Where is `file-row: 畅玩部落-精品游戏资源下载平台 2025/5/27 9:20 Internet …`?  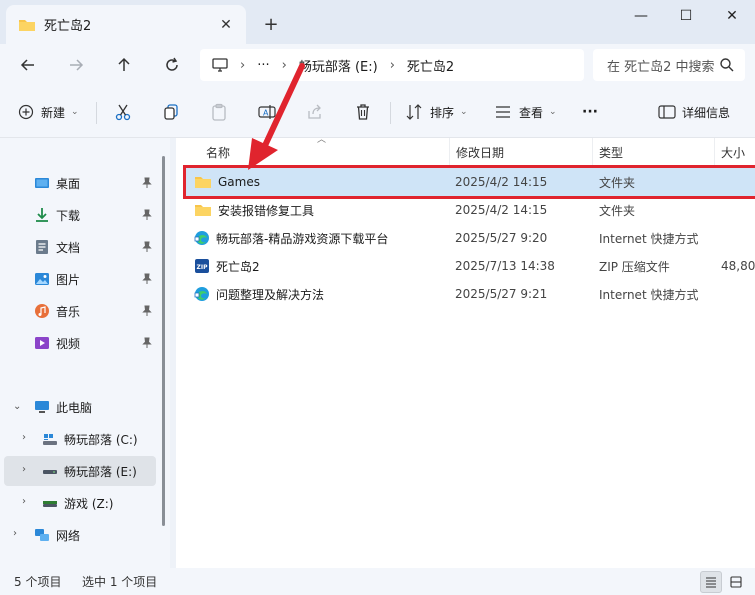
file-row: 畅玩部落-精品游戏资源下载平台 2025/5/27 9:20 Internet … is located at coordinates (470, 238).